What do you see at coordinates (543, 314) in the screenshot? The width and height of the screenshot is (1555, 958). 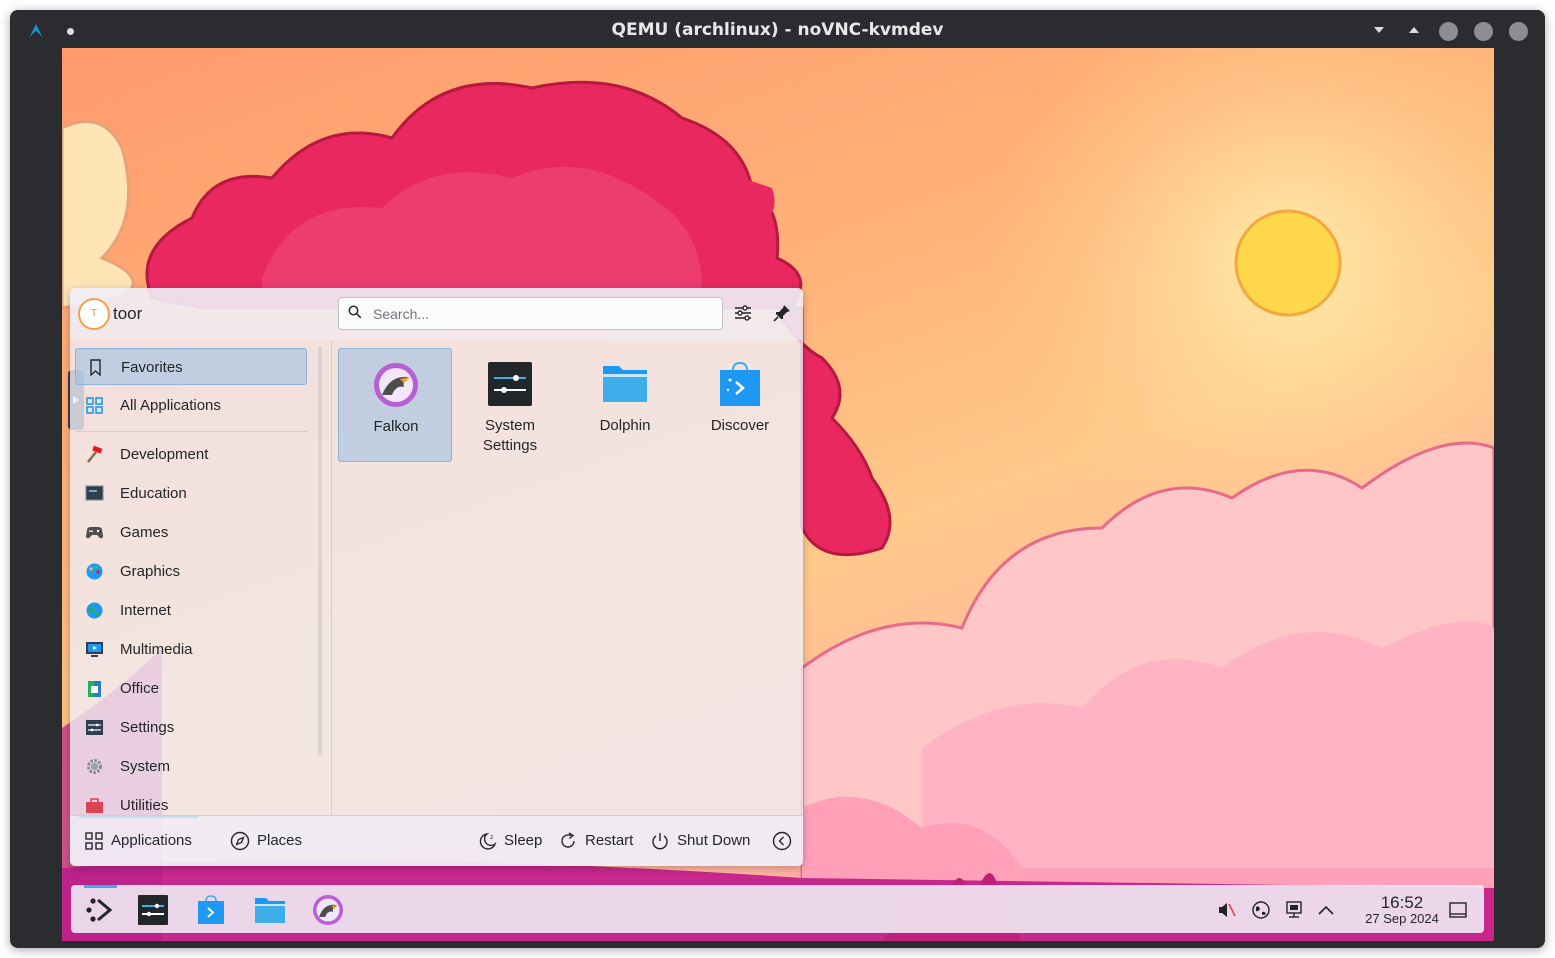 I see `search-input` at bounding box center [543, 314].